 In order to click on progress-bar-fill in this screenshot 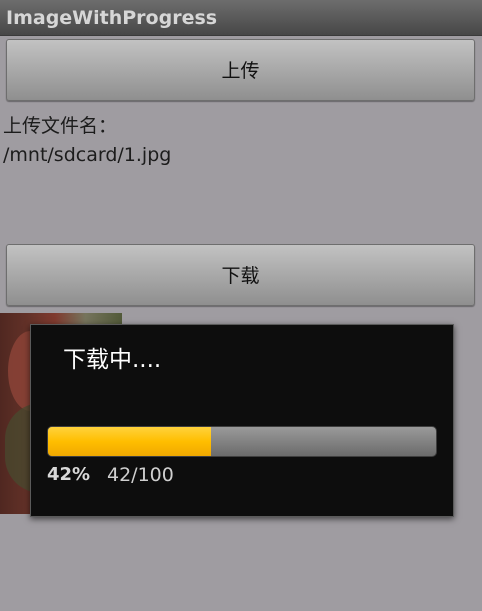, I will do `click(129, 441)`.